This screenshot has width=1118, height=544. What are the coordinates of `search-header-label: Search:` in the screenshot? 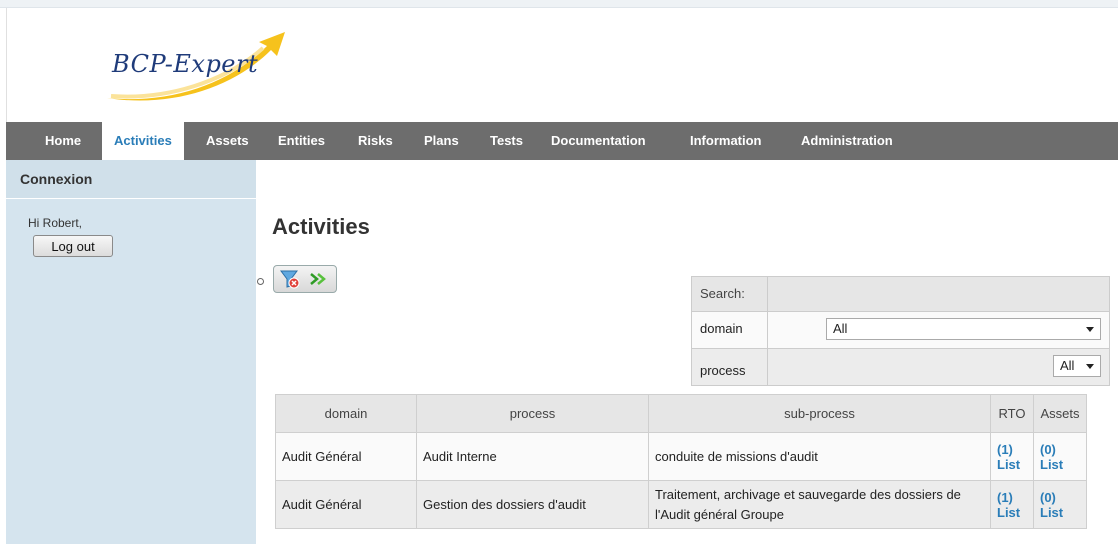 It's located at (730, 294).